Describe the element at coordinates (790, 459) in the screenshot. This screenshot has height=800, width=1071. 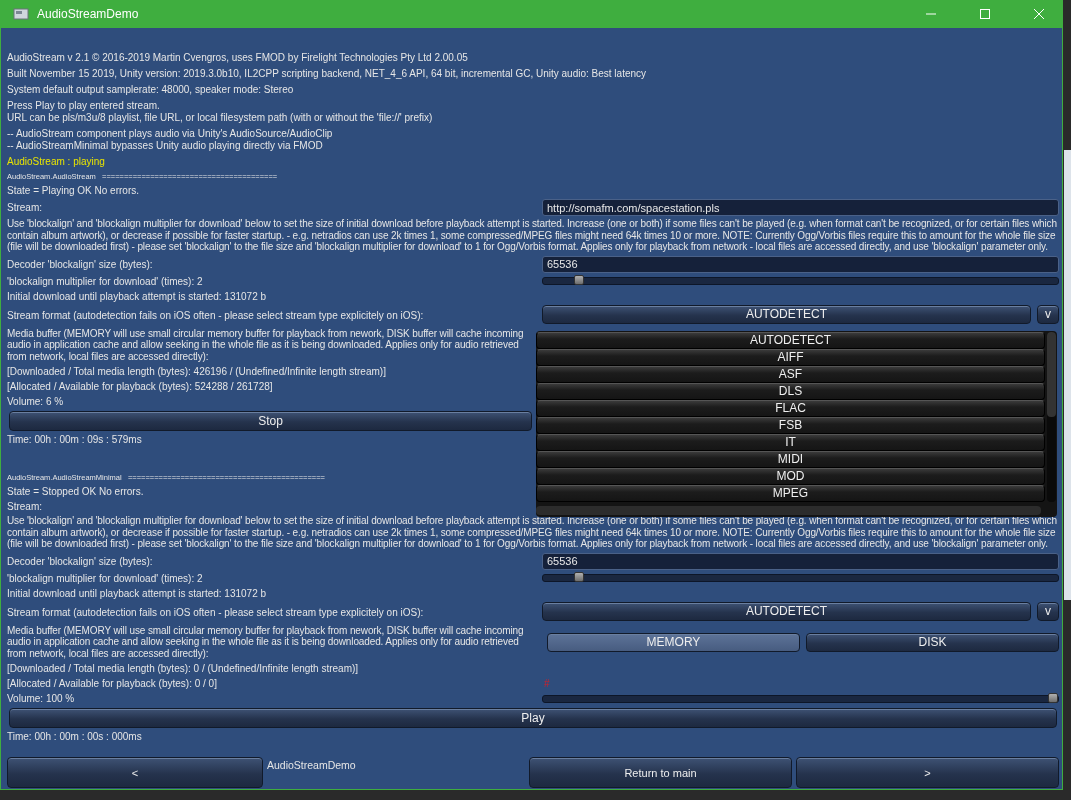
I see `dropdown-option: MIDI` at that location.